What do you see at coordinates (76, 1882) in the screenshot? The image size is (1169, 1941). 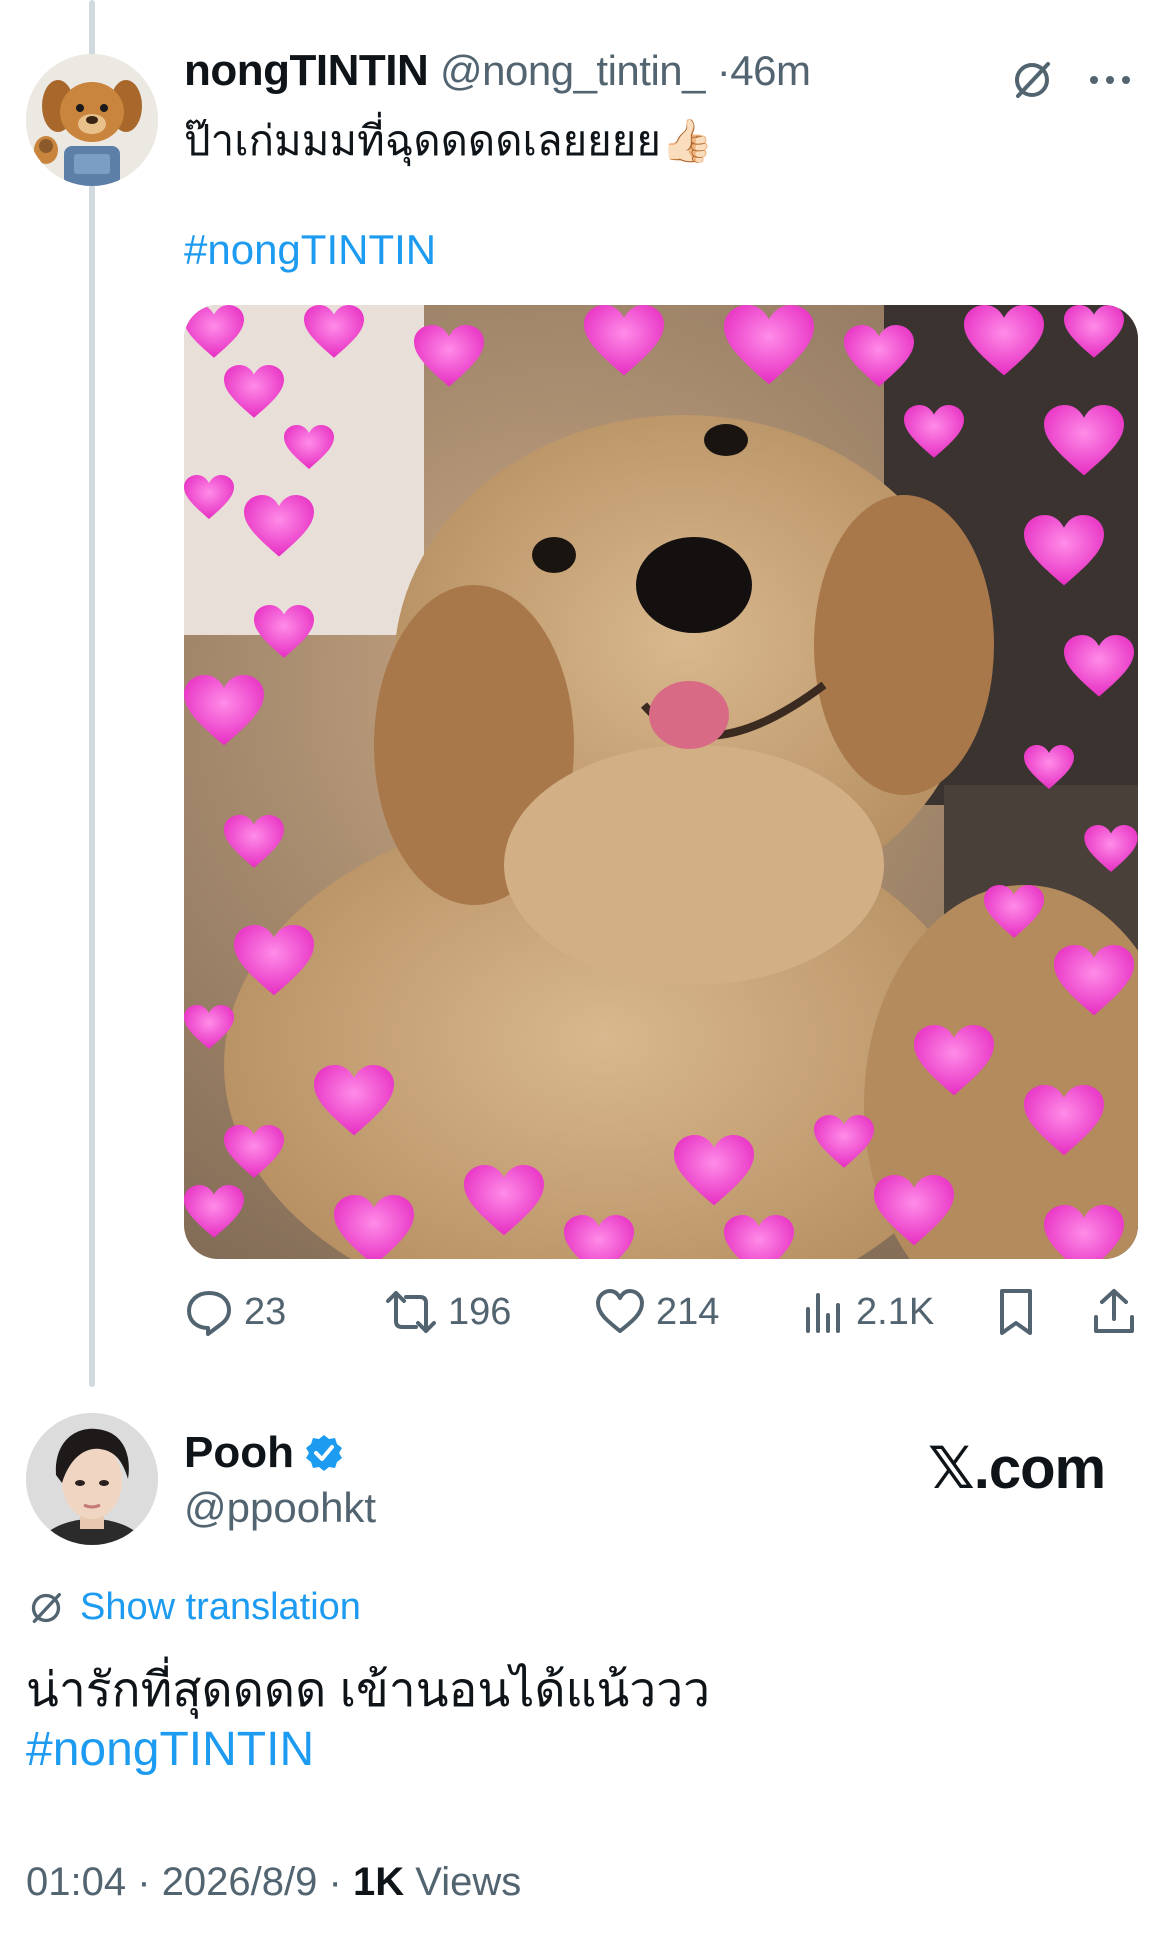 I see `tweet-time: 01:04` at bounding box center [76, 1882].